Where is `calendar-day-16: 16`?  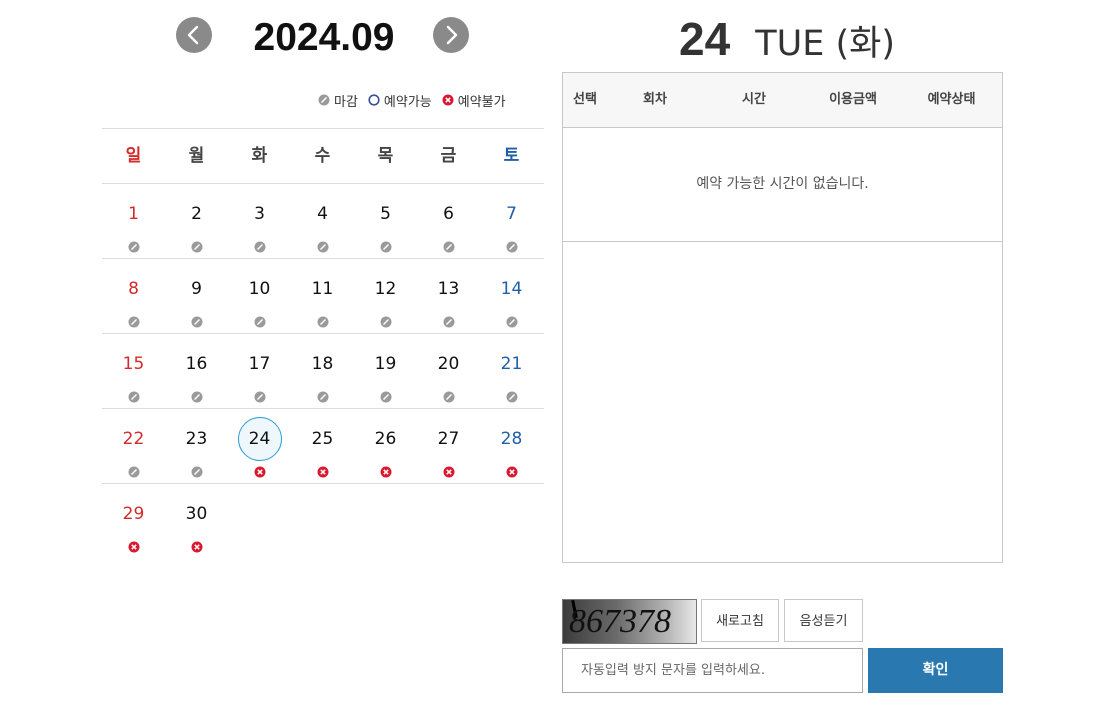
calendar-day-16: 16 is located at coordinates (196, 371).